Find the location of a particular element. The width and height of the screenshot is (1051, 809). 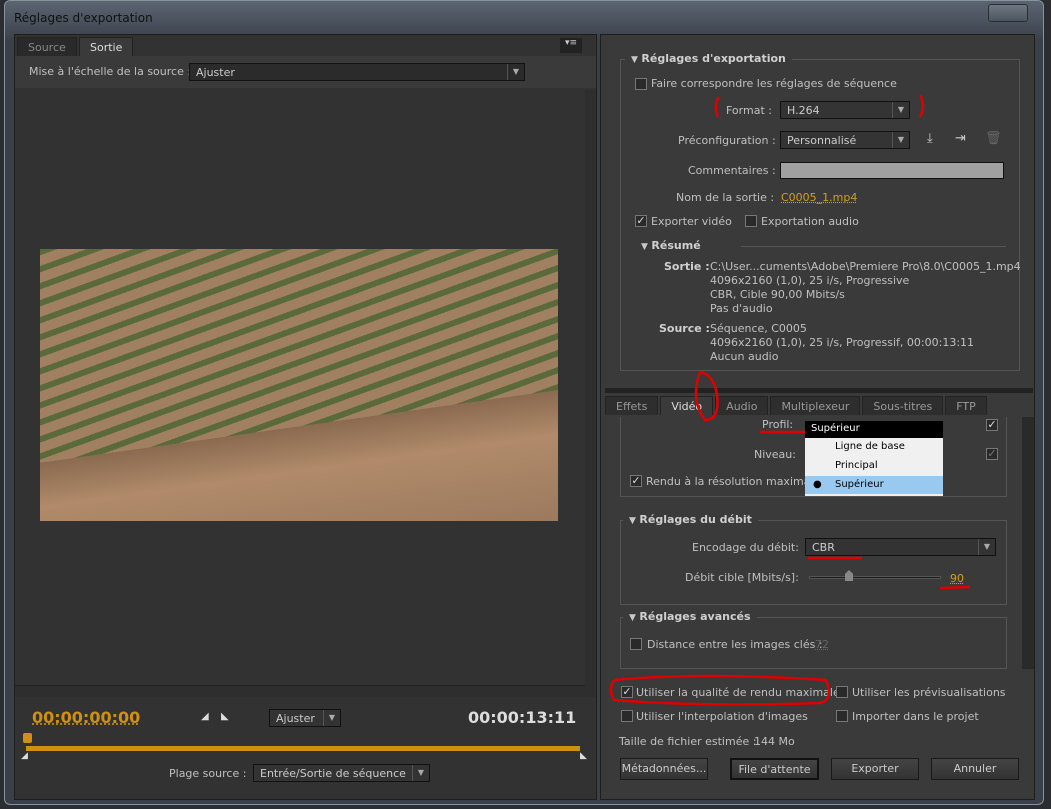

preset-label: Préconfiguration : is located at coordinates (727, 140).